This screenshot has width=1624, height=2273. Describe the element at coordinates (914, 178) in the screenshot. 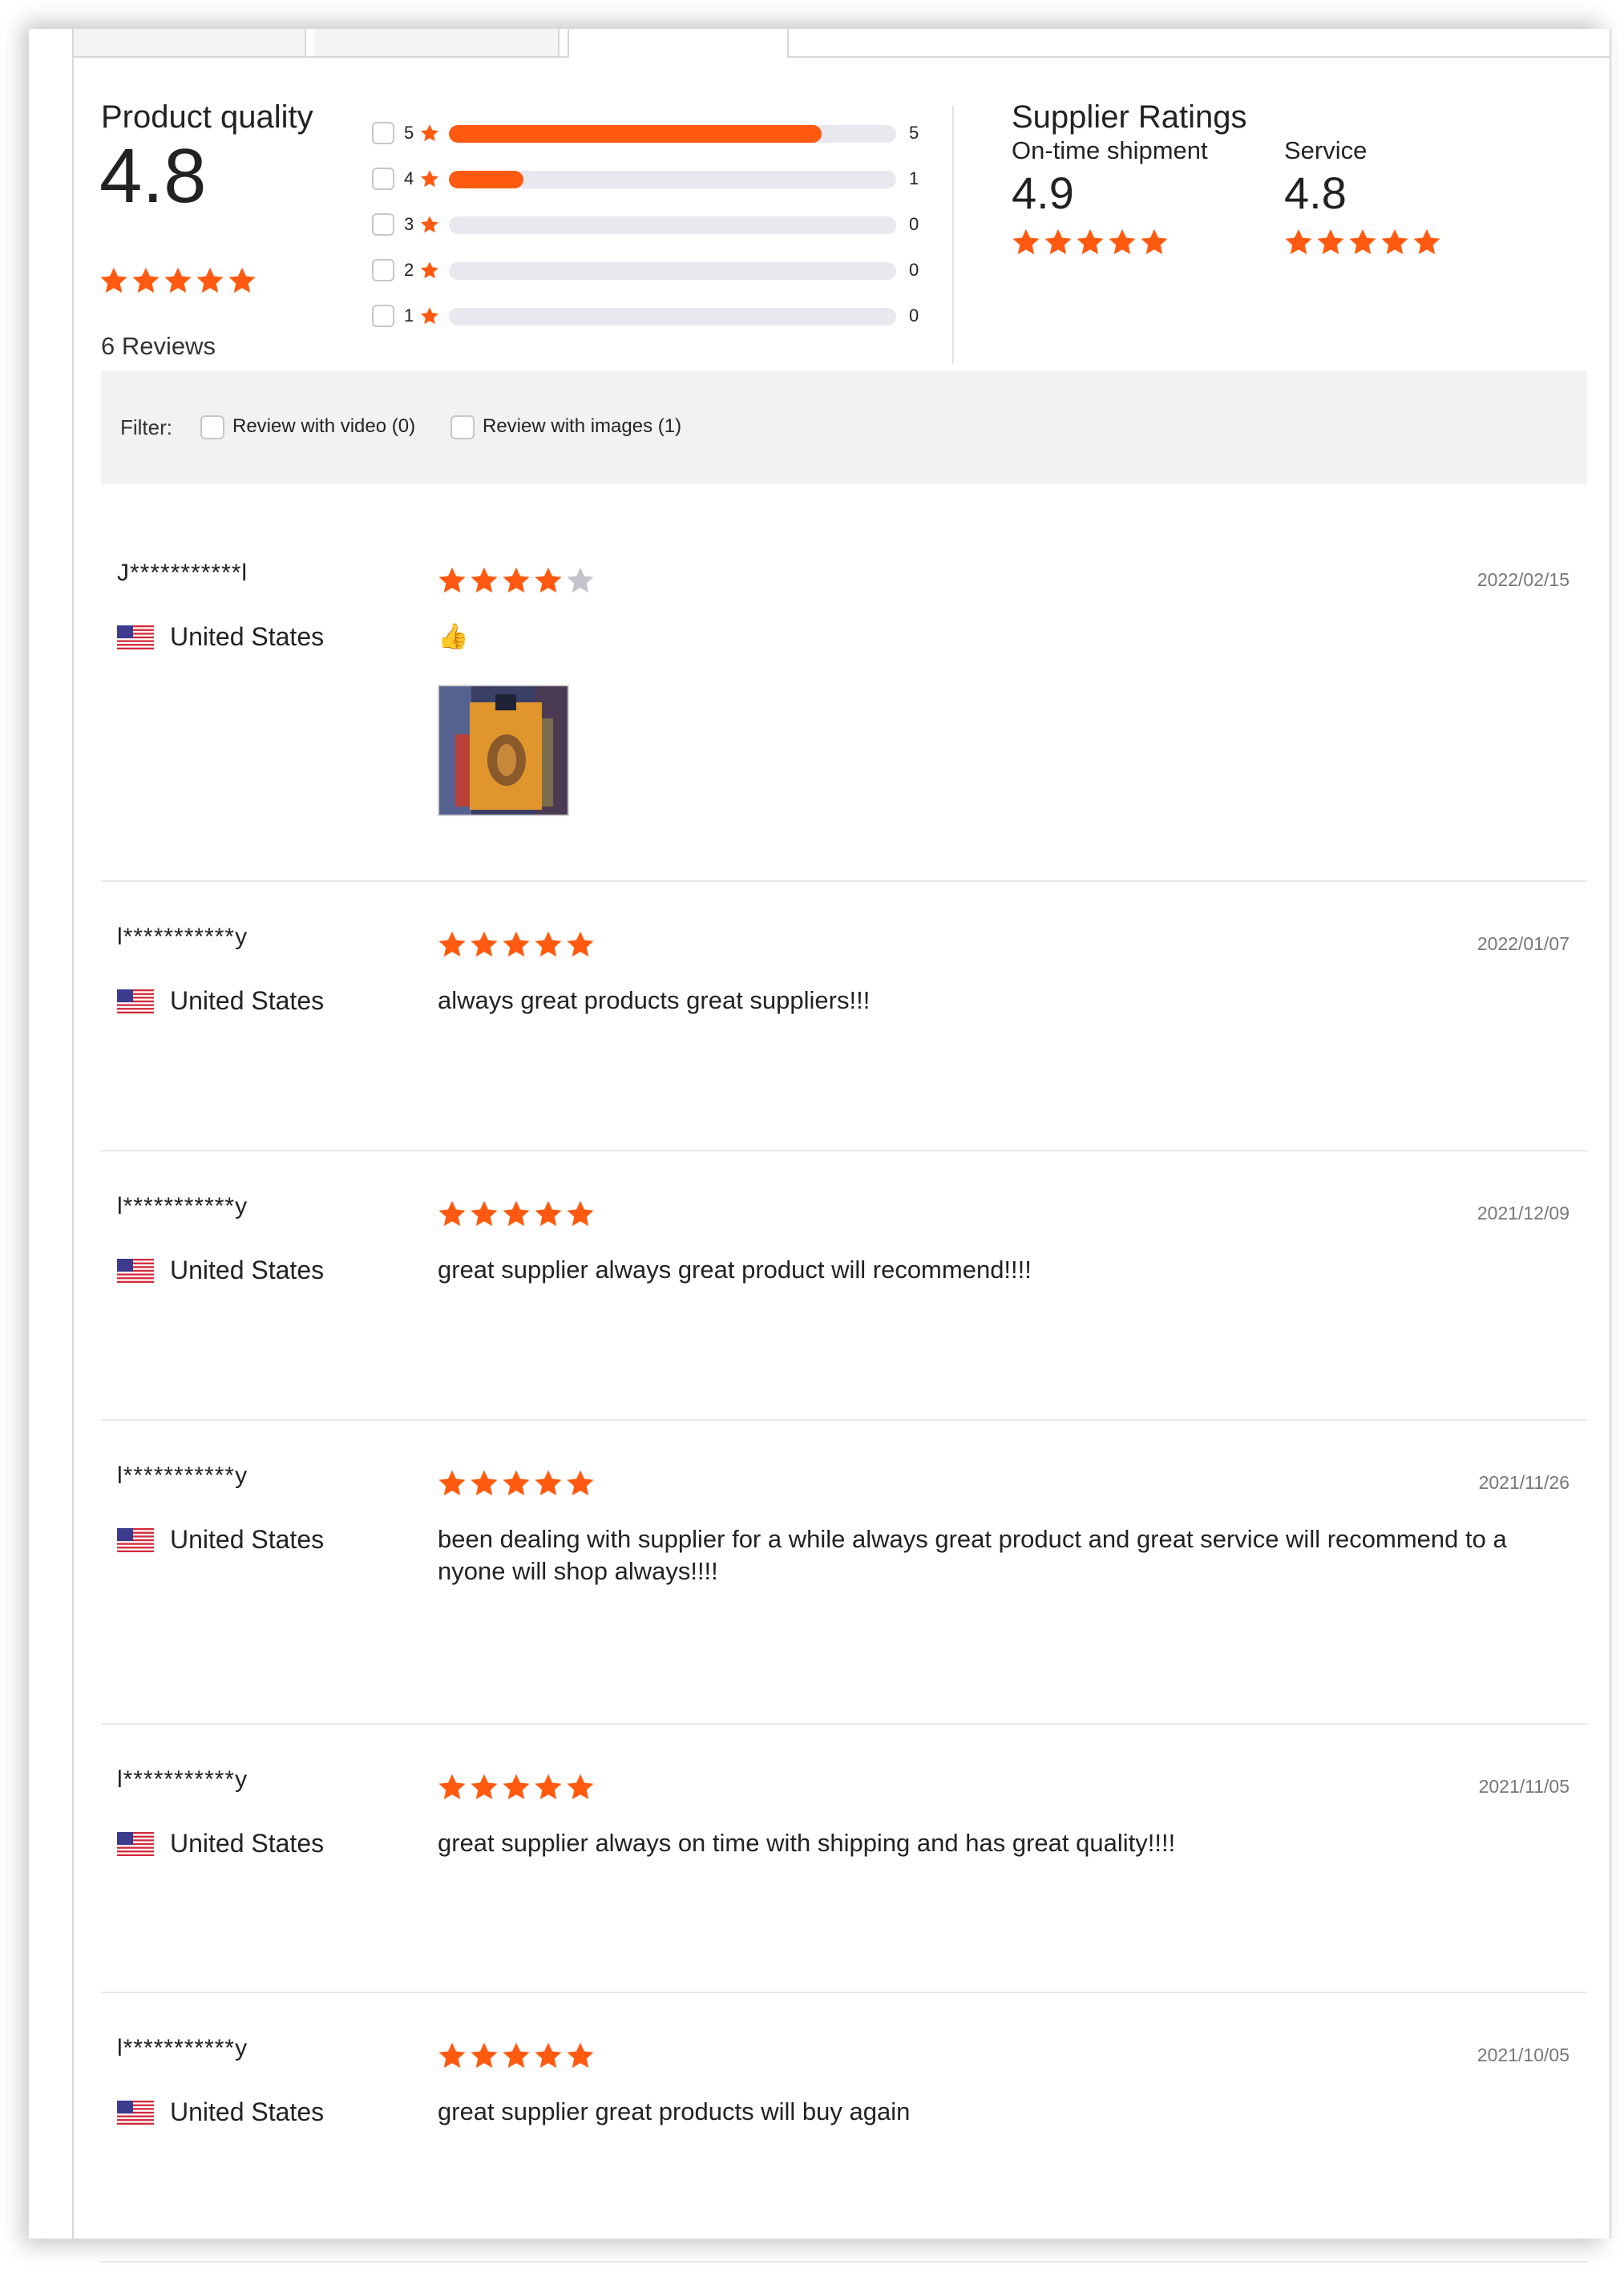

I see `histogram-count: 1` at that location.